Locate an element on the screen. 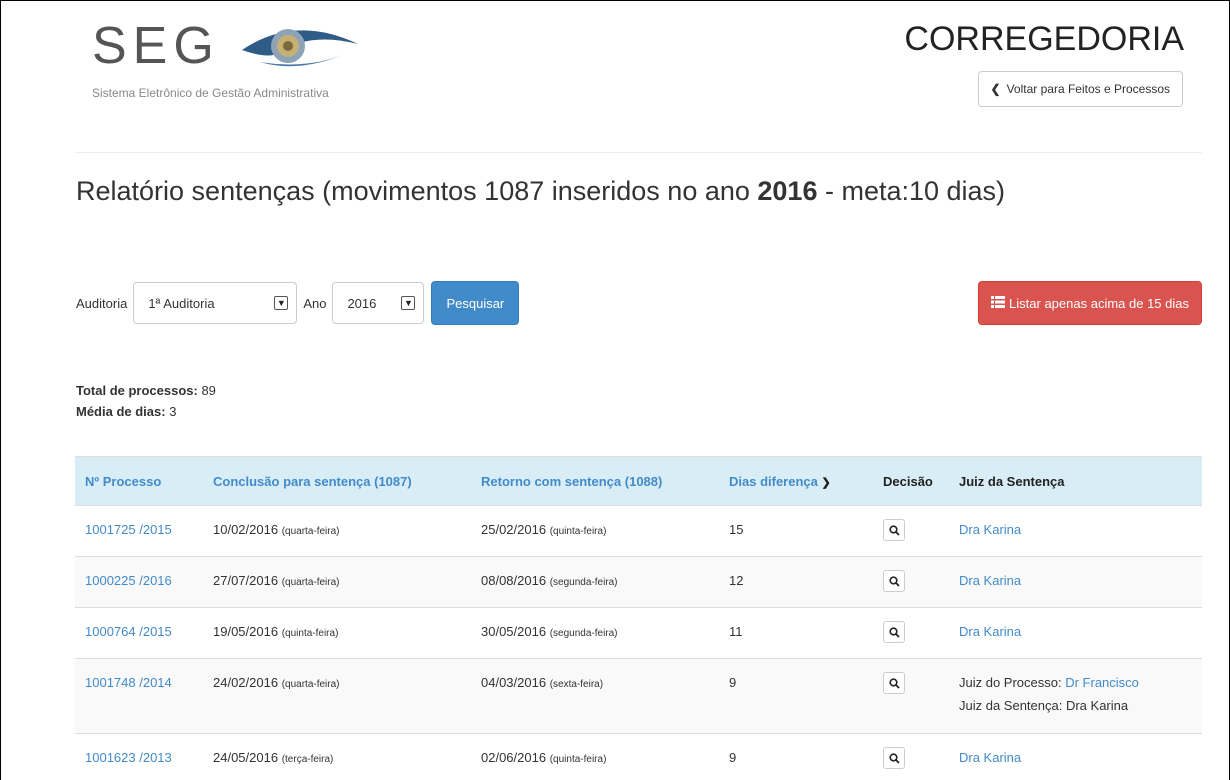 The width and height of the screenshot is (1230, 780). header-processo: Nº Processo is located at coordinates (139, 481).